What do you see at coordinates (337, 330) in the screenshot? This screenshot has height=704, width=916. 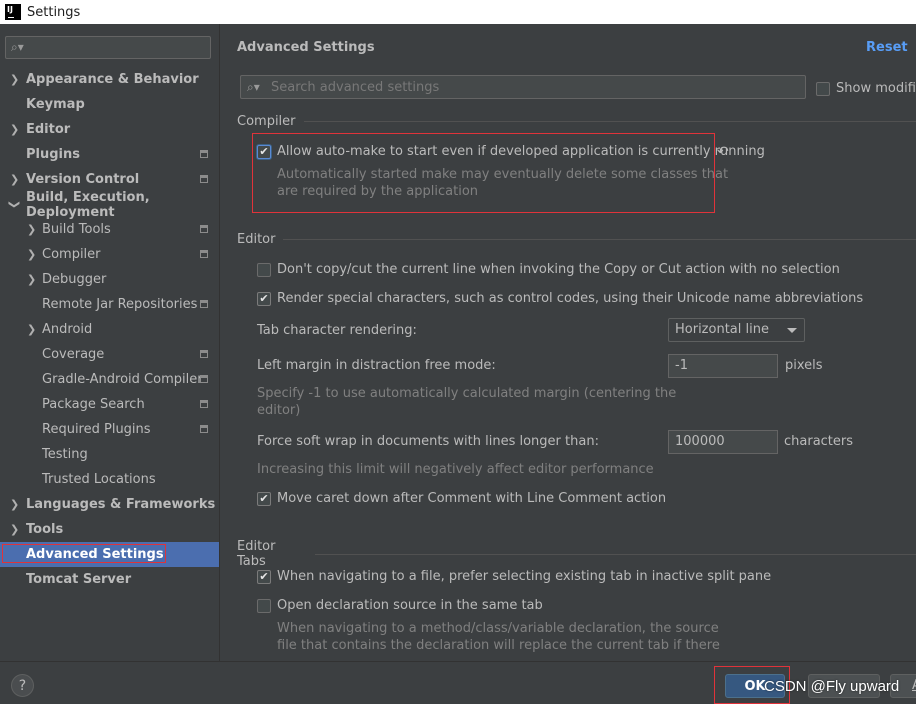 I see `tab-render-label: Tab character rendering:` at bounding box center [337, 330].